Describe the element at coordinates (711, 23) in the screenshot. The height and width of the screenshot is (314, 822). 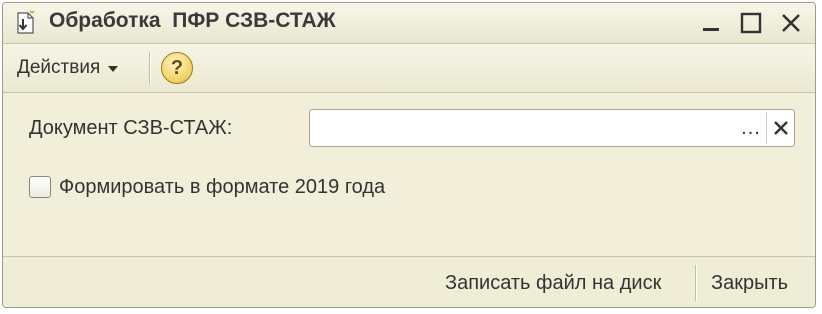
I see `minimize-icon` at that location.